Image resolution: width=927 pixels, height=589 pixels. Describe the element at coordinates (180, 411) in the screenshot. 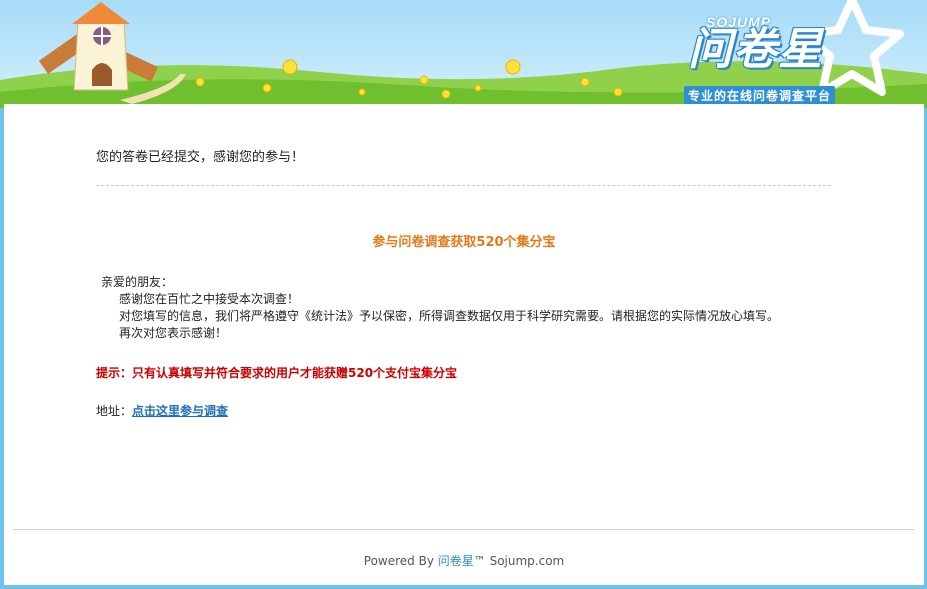

I see `survey-link: 点击这里参与调查` at that location.